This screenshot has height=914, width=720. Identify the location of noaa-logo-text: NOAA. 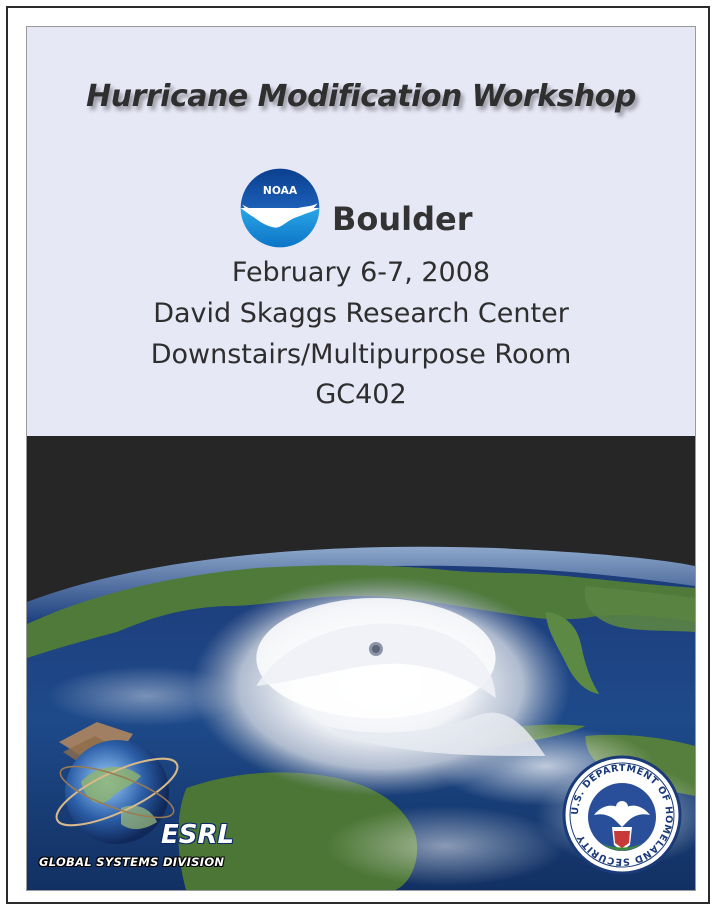
(280, 190).